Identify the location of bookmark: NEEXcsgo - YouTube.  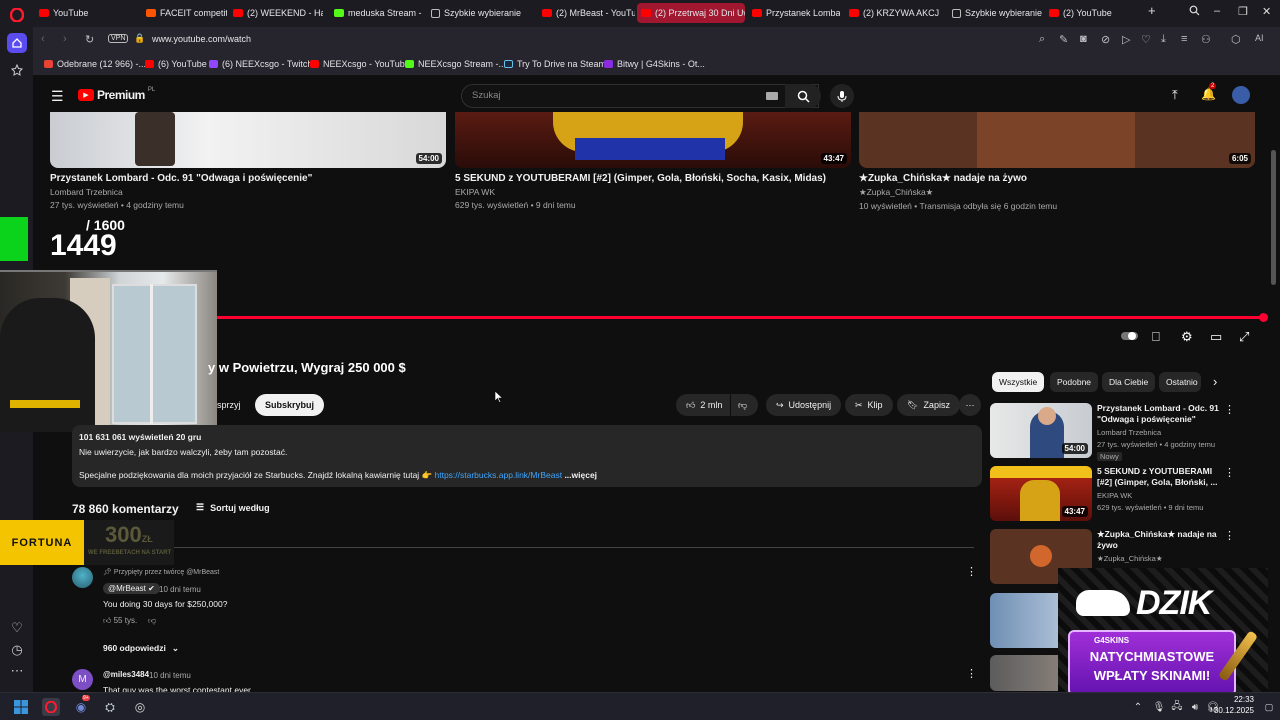
(360, 64).